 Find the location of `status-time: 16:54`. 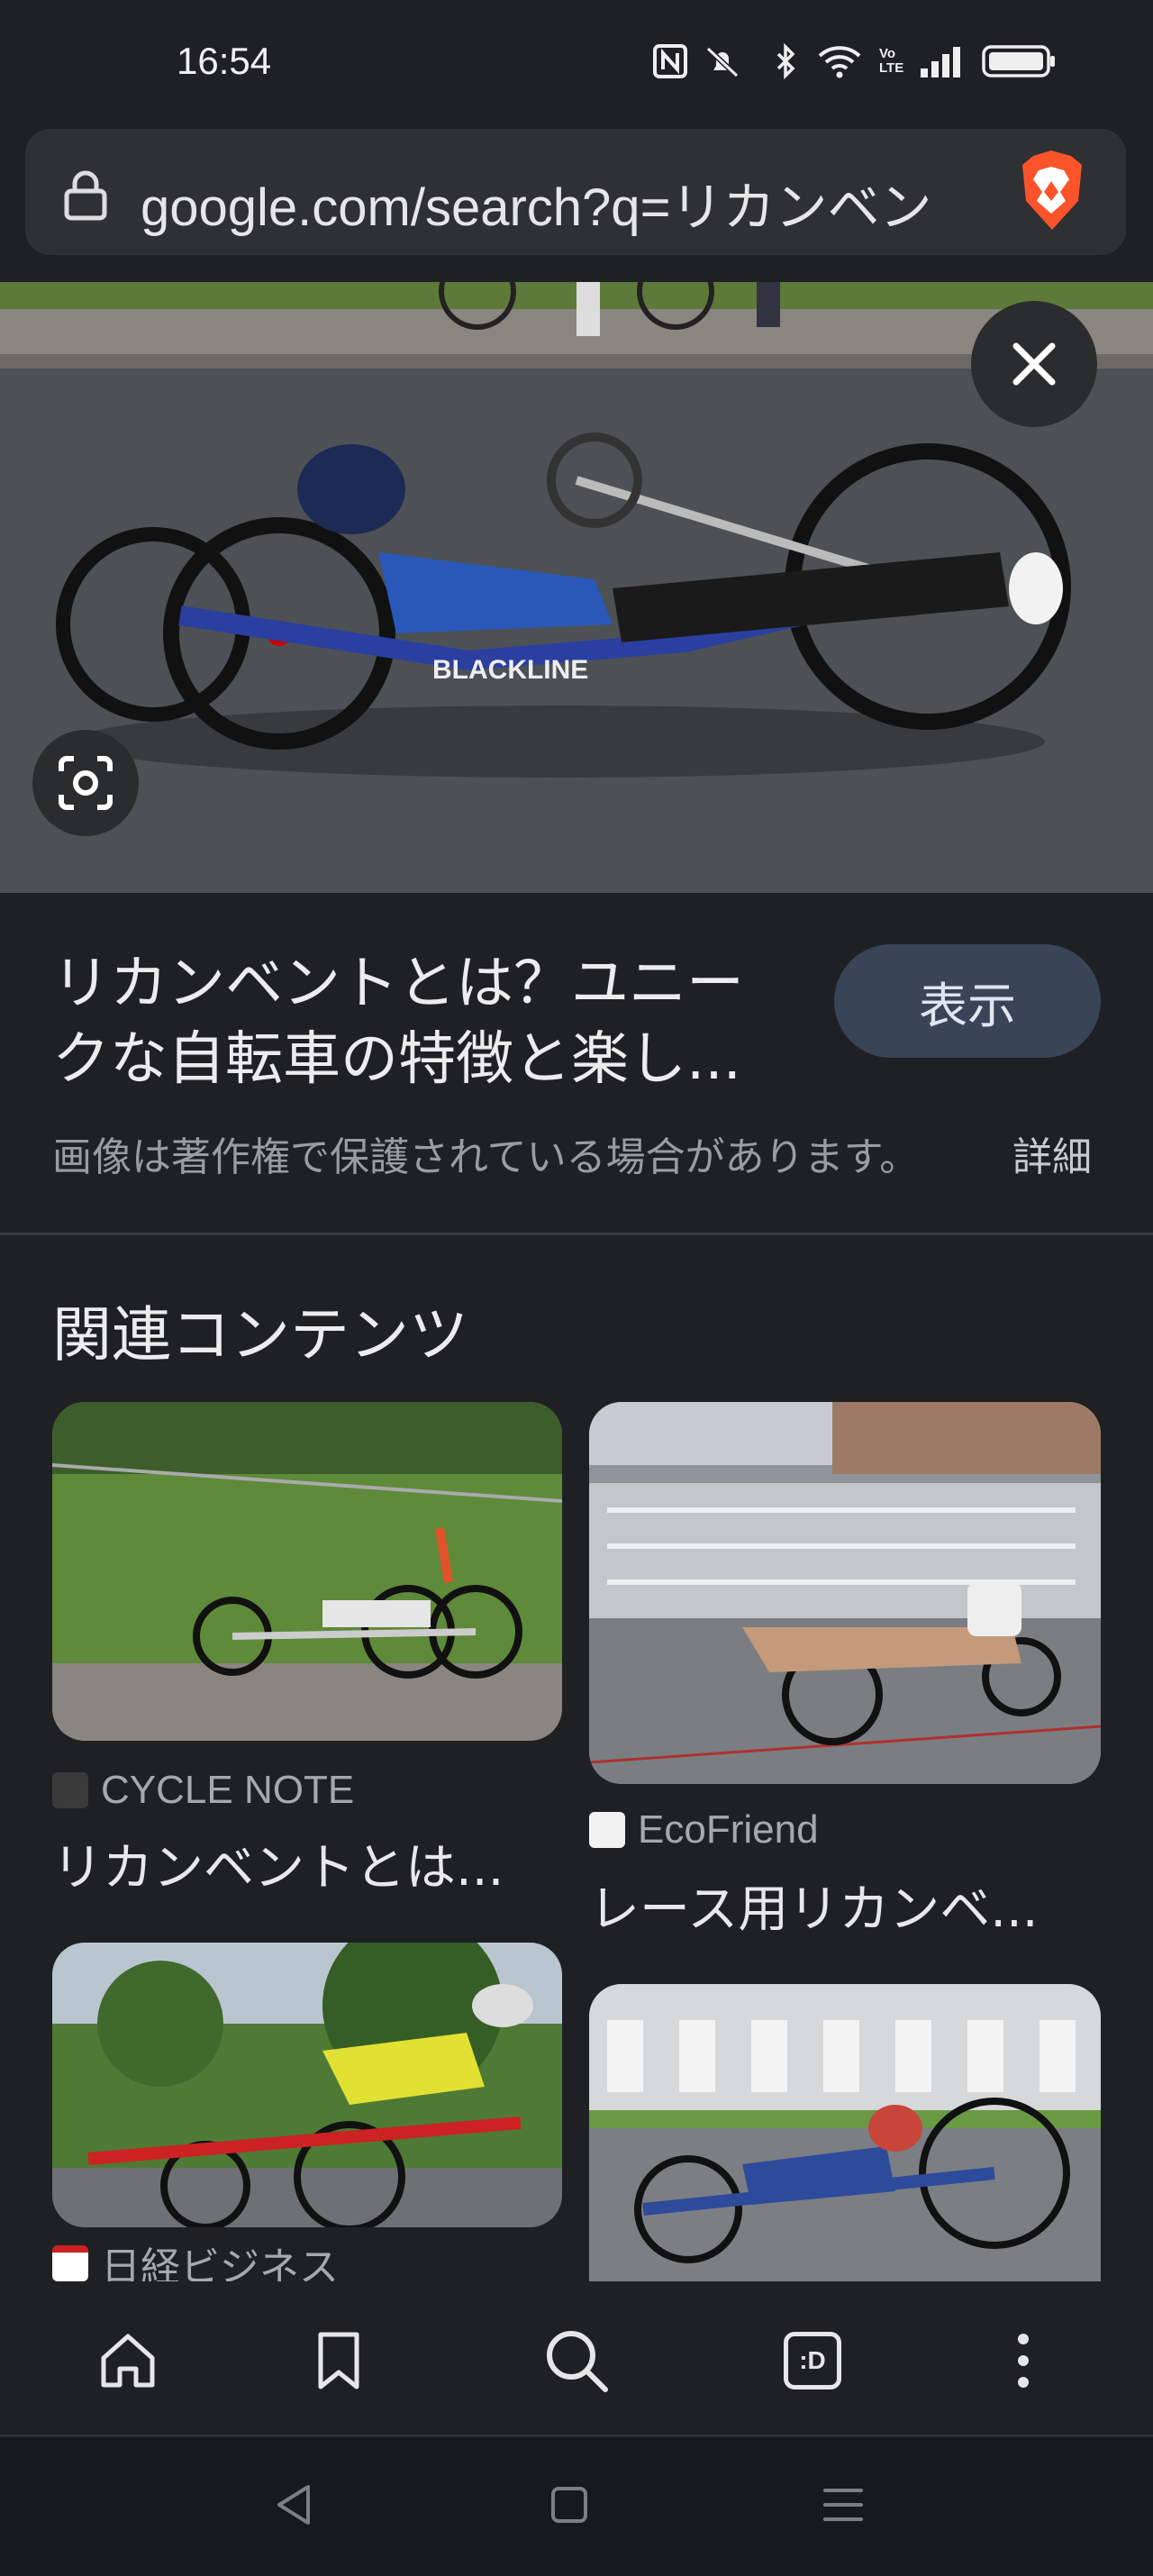

status-time: 16:54 is located at coordinates (224, 61).